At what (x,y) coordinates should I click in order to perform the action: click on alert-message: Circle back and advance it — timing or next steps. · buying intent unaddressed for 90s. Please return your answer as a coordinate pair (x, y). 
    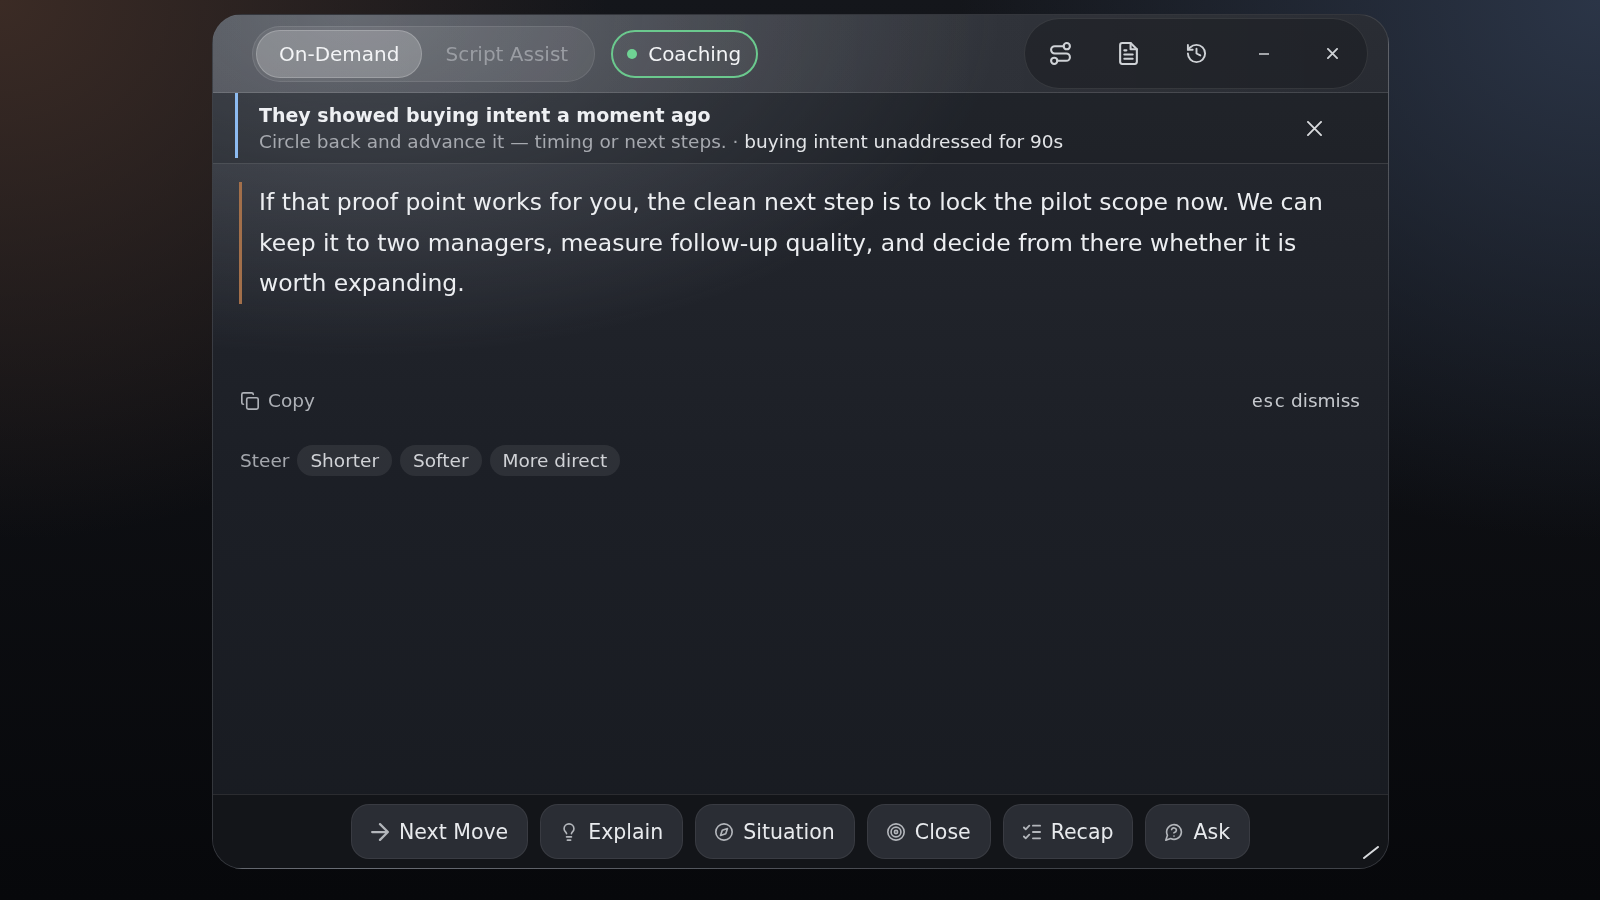
    Looking at the image, I should click on (662, 141).